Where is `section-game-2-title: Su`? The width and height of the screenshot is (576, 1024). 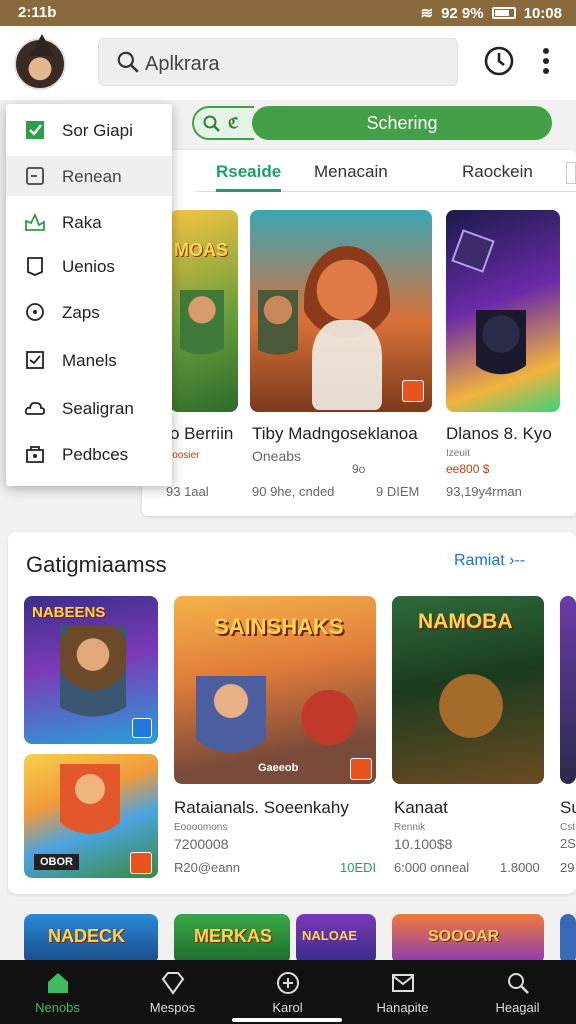
section-game-2-title: Su is located at coordinates (568, 807).